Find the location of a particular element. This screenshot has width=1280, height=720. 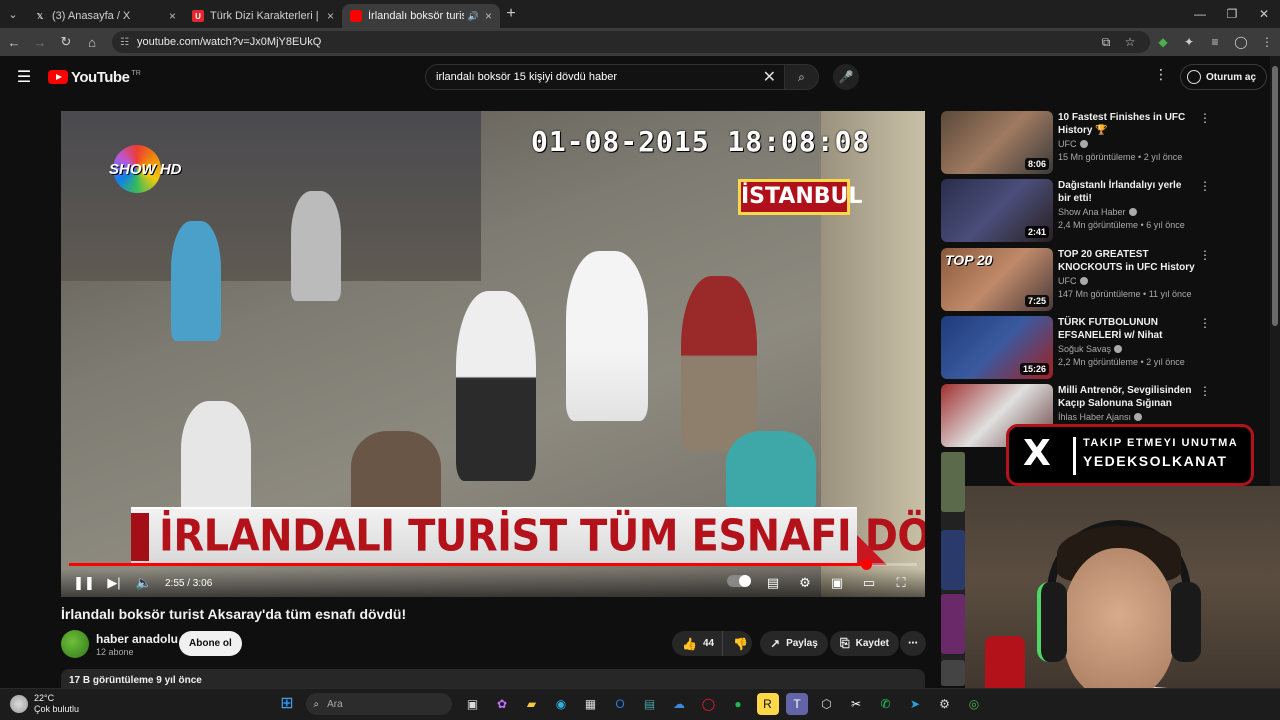

tab-uwufufu: U Türk Dizi Karakterleri | UwUFUFU × is located at coordinates (263, 16).